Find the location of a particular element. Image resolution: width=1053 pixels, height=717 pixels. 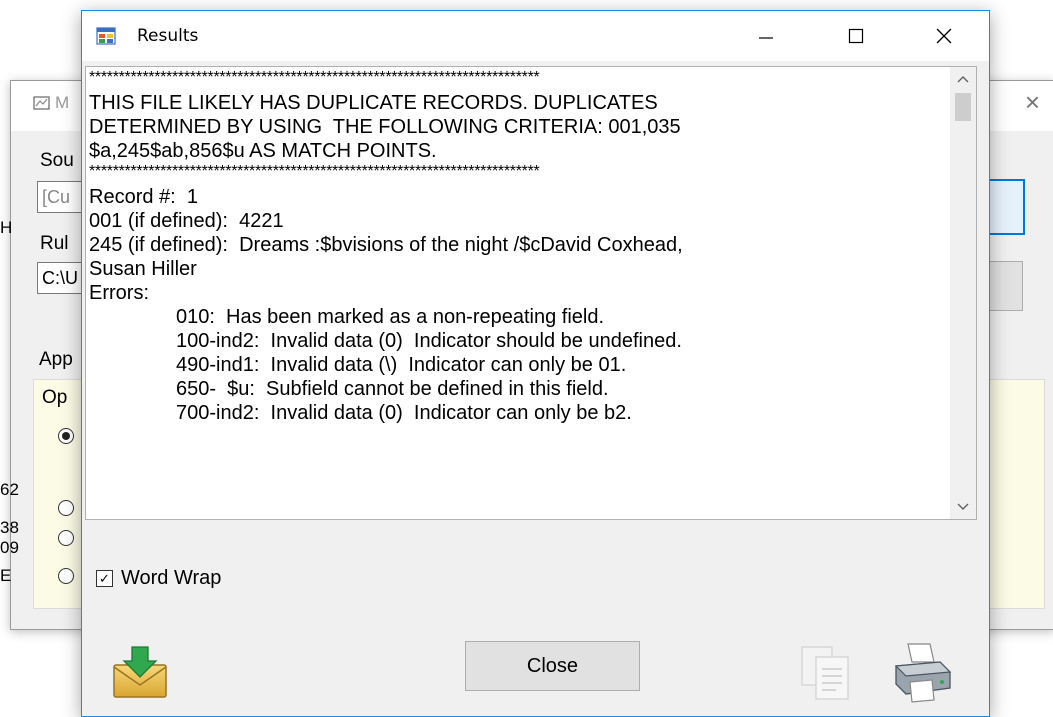

rules-browse-button is located at coordinates (1005, 286).